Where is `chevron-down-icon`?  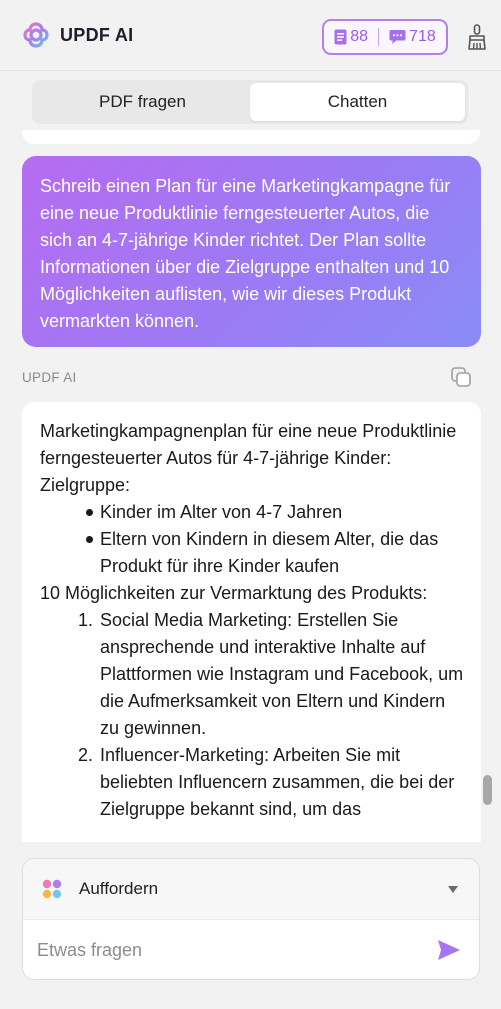 chevron-down-icon is located at coordinates (453, 889).